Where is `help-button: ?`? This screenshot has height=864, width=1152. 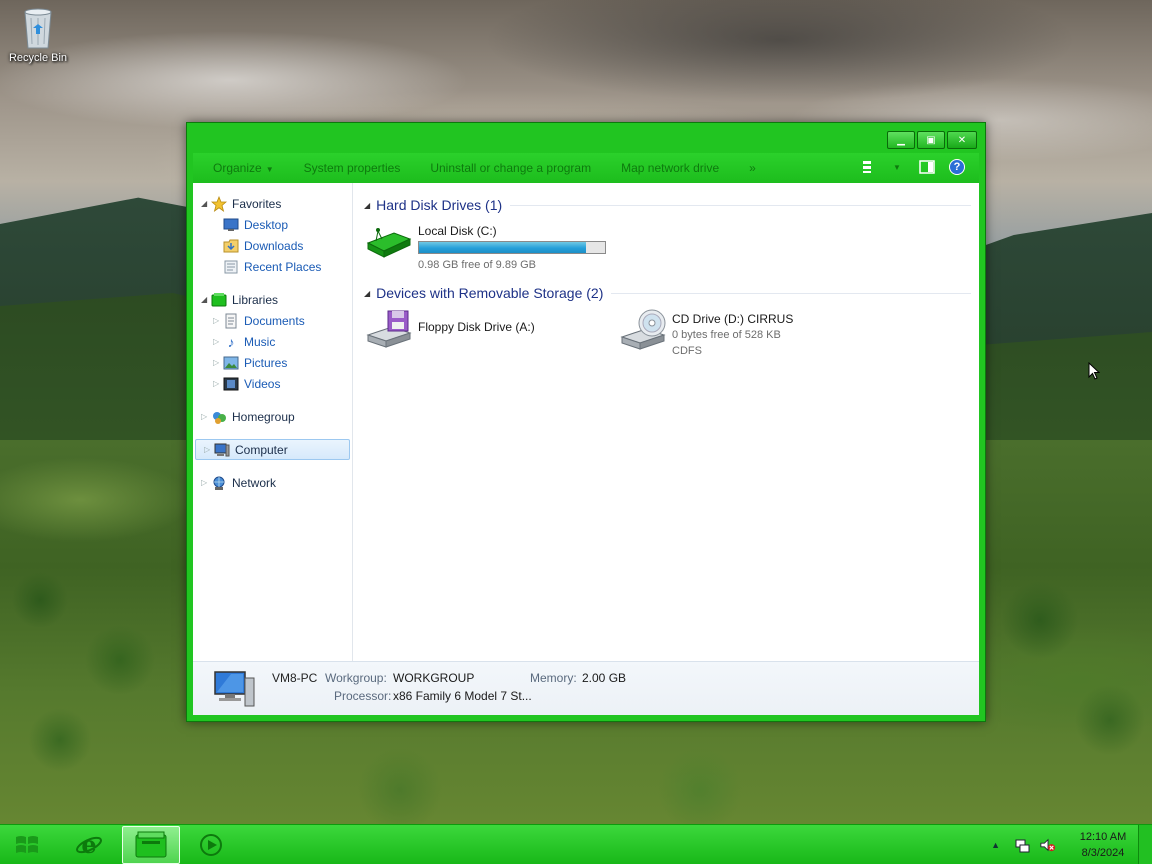 help-button: ? is located at coordinates (957, 167).